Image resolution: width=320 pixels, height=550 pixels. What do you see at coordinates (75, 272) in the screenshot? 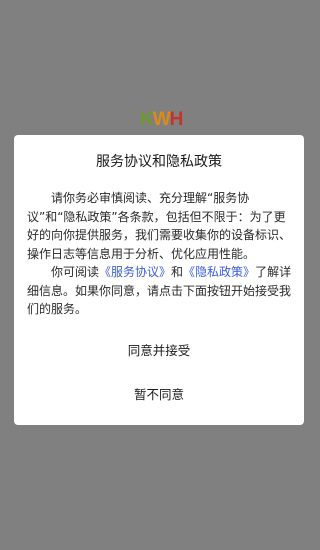
I see `links-prefix-text: 你可阅读` at bounding box center [75, 272].